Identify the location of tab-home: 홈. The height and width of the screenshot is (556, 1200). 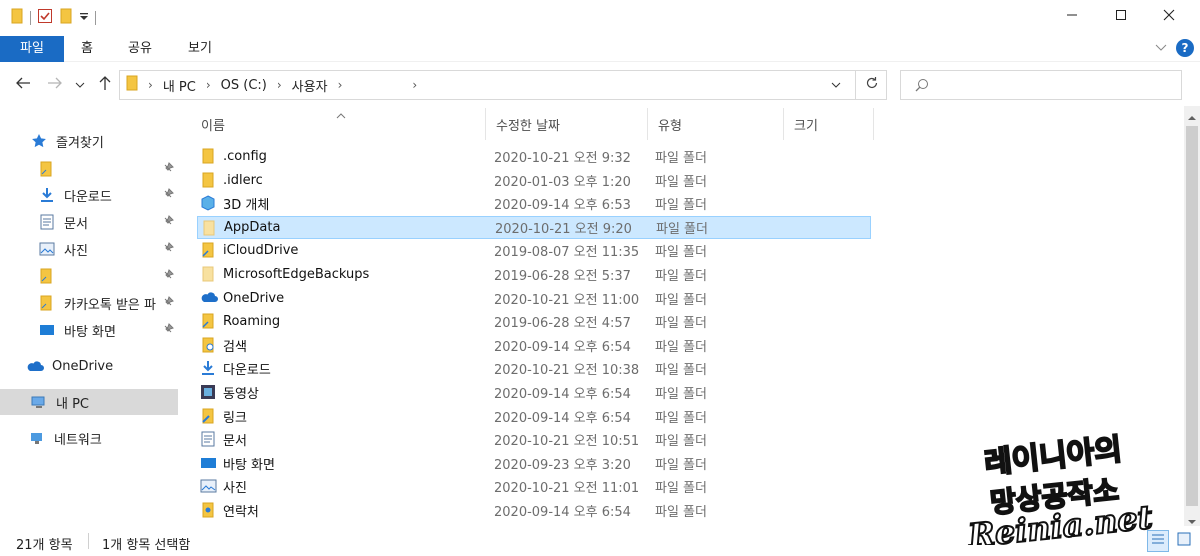
(87, 49).